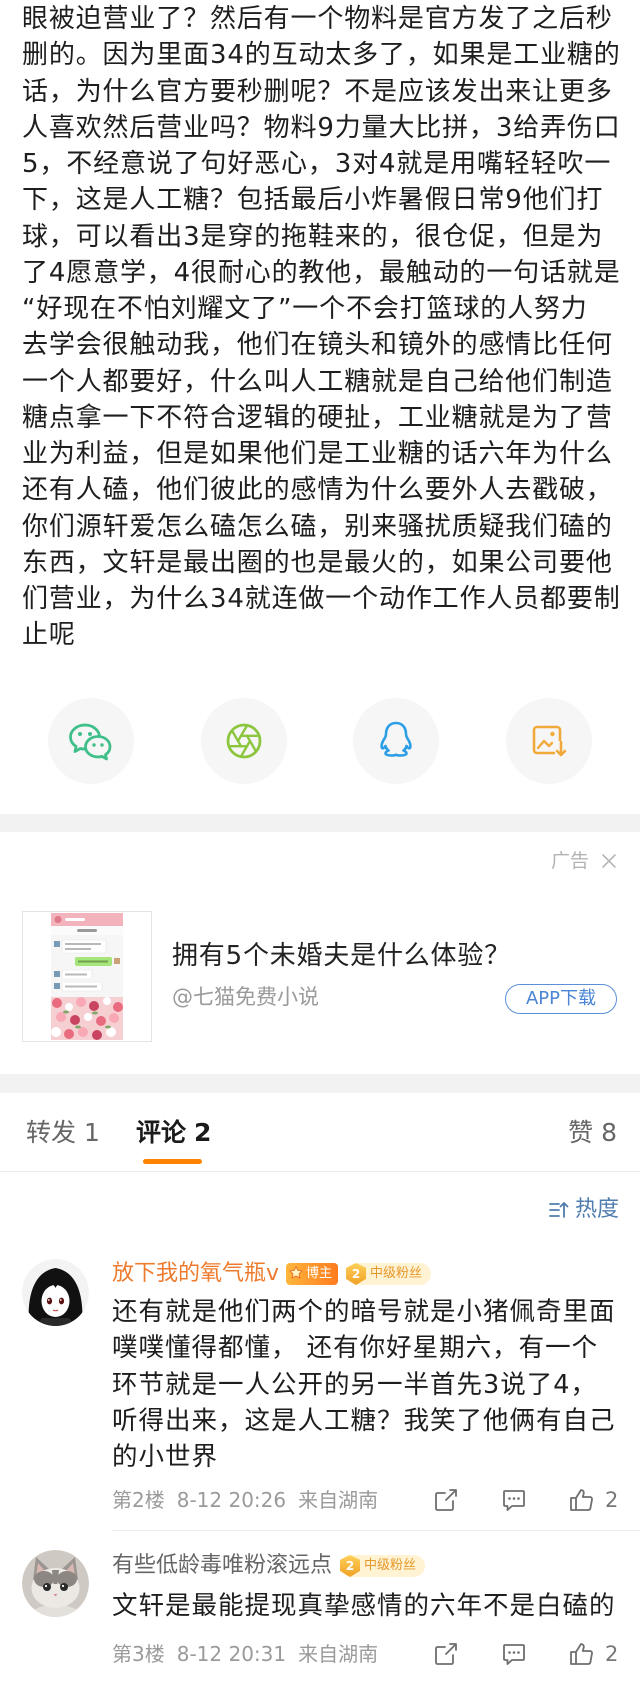 This screenshot has height=1685, width=640. Describe the element at coordinates (561, 999) in the screenshot. I see `app-download-button: APP下载` at that location.